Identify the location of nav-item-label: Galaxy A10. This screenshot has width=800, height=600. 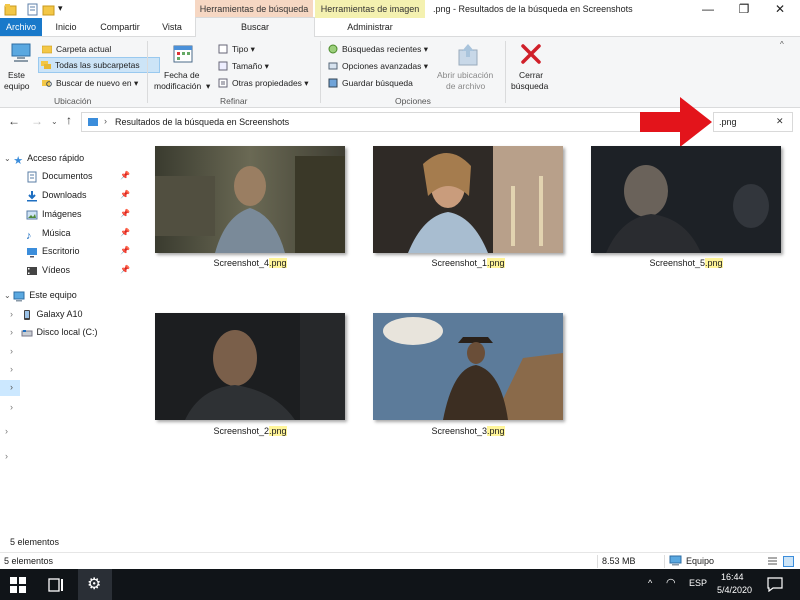
(59, 314).